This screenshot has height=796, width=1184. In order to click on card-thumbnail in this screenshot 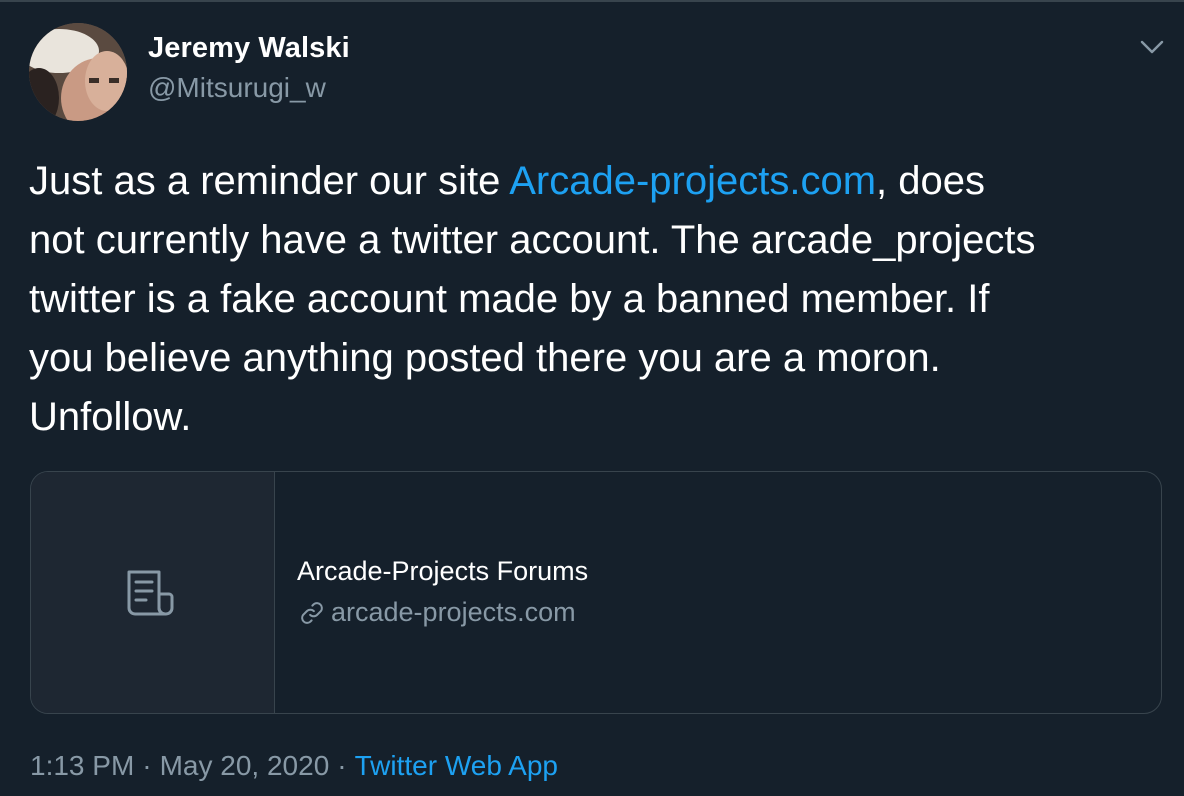, I will do `click(153, 592)`.